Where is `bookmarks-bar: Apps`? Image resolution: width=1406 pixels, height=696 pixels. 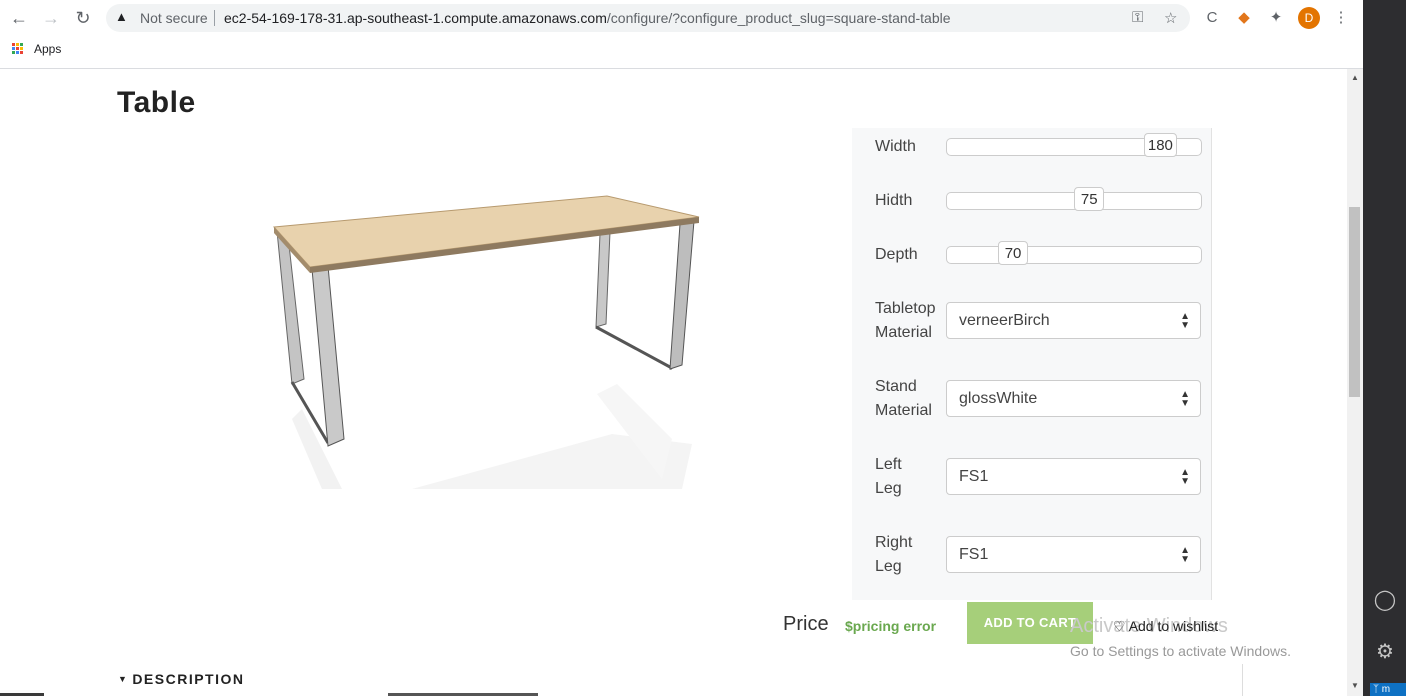
bookmarks-bar: Apps is located at coordinates (681, 52).